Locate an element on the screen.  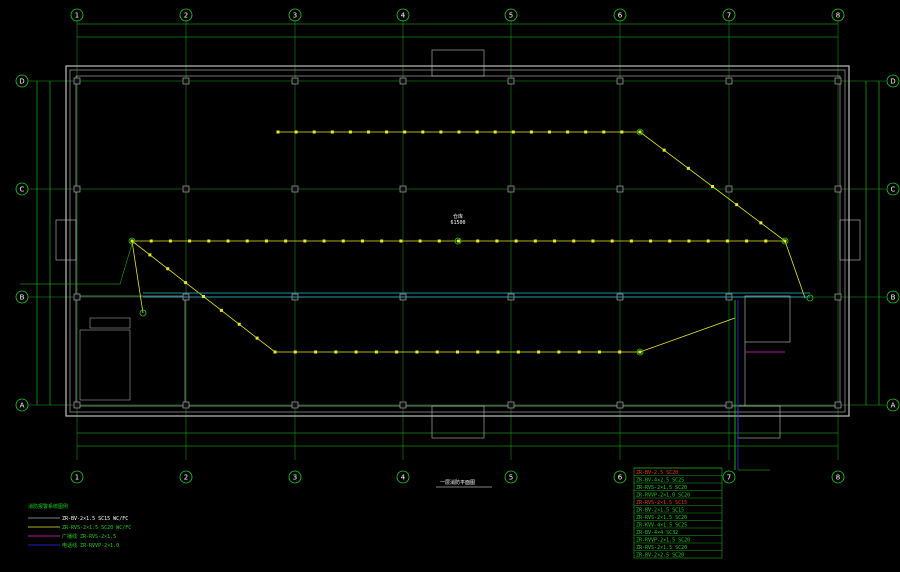
svg-text: 6 is located at coordinates (620, 16).